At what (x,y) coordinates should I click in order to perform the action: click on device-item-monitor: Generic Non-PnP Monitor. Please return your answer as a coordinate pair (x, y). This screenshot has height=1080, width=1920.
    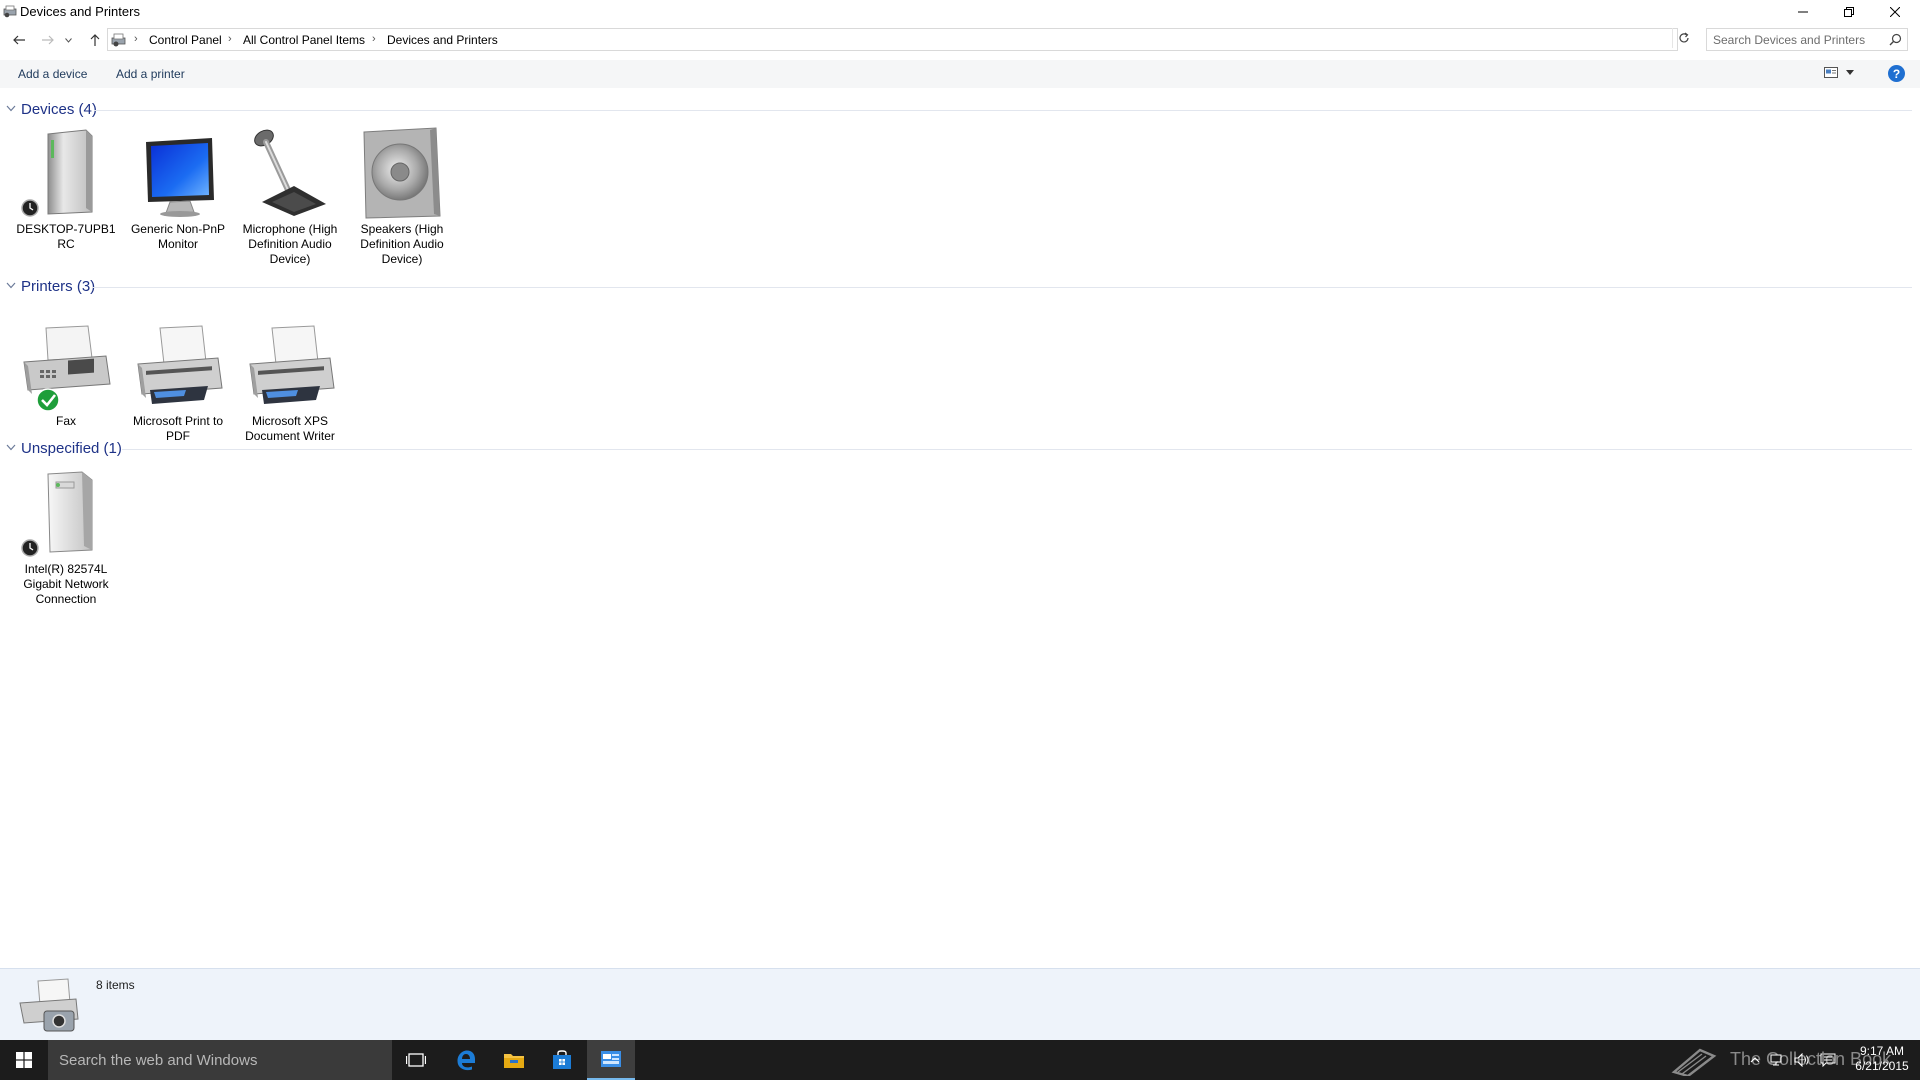
    Looking at the image, I should click on (178, 189).